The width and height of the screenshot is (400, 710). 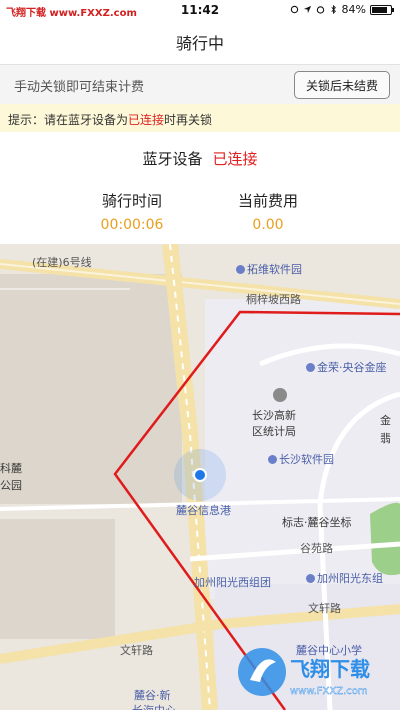 I want to click on bluetooth-label: 蓝牙设备, so click(x=172, y=159).